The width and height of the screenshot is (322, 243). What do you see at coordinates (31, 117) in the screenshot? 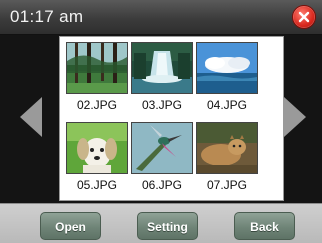
I see `chevron-left-icon` at bounding box center [31, 117].